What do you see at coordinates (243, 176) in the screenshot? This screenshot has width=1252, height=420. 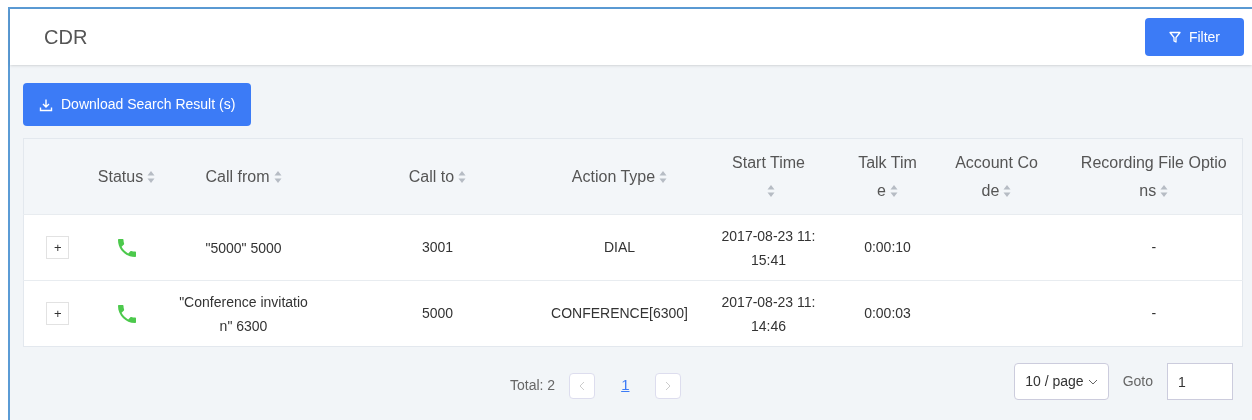 I see `column-header: Call from` at bounding box center [243, 176].